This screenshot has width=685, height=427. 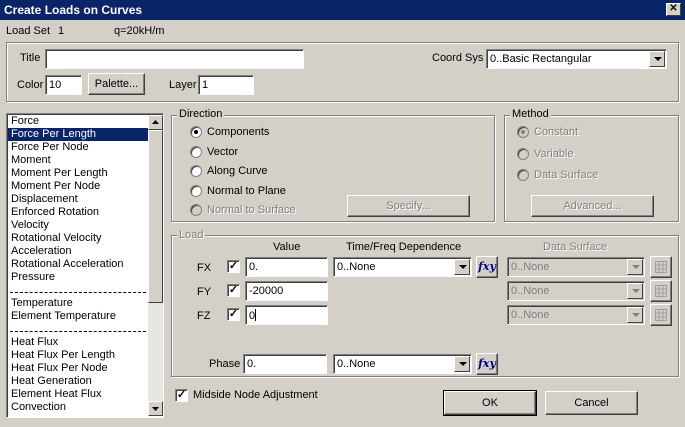 What do you see at coordinates (255, 395) in the screenshot?
I see `midside-label: Midside Node Adjustment` at bounding box center [255, 395].